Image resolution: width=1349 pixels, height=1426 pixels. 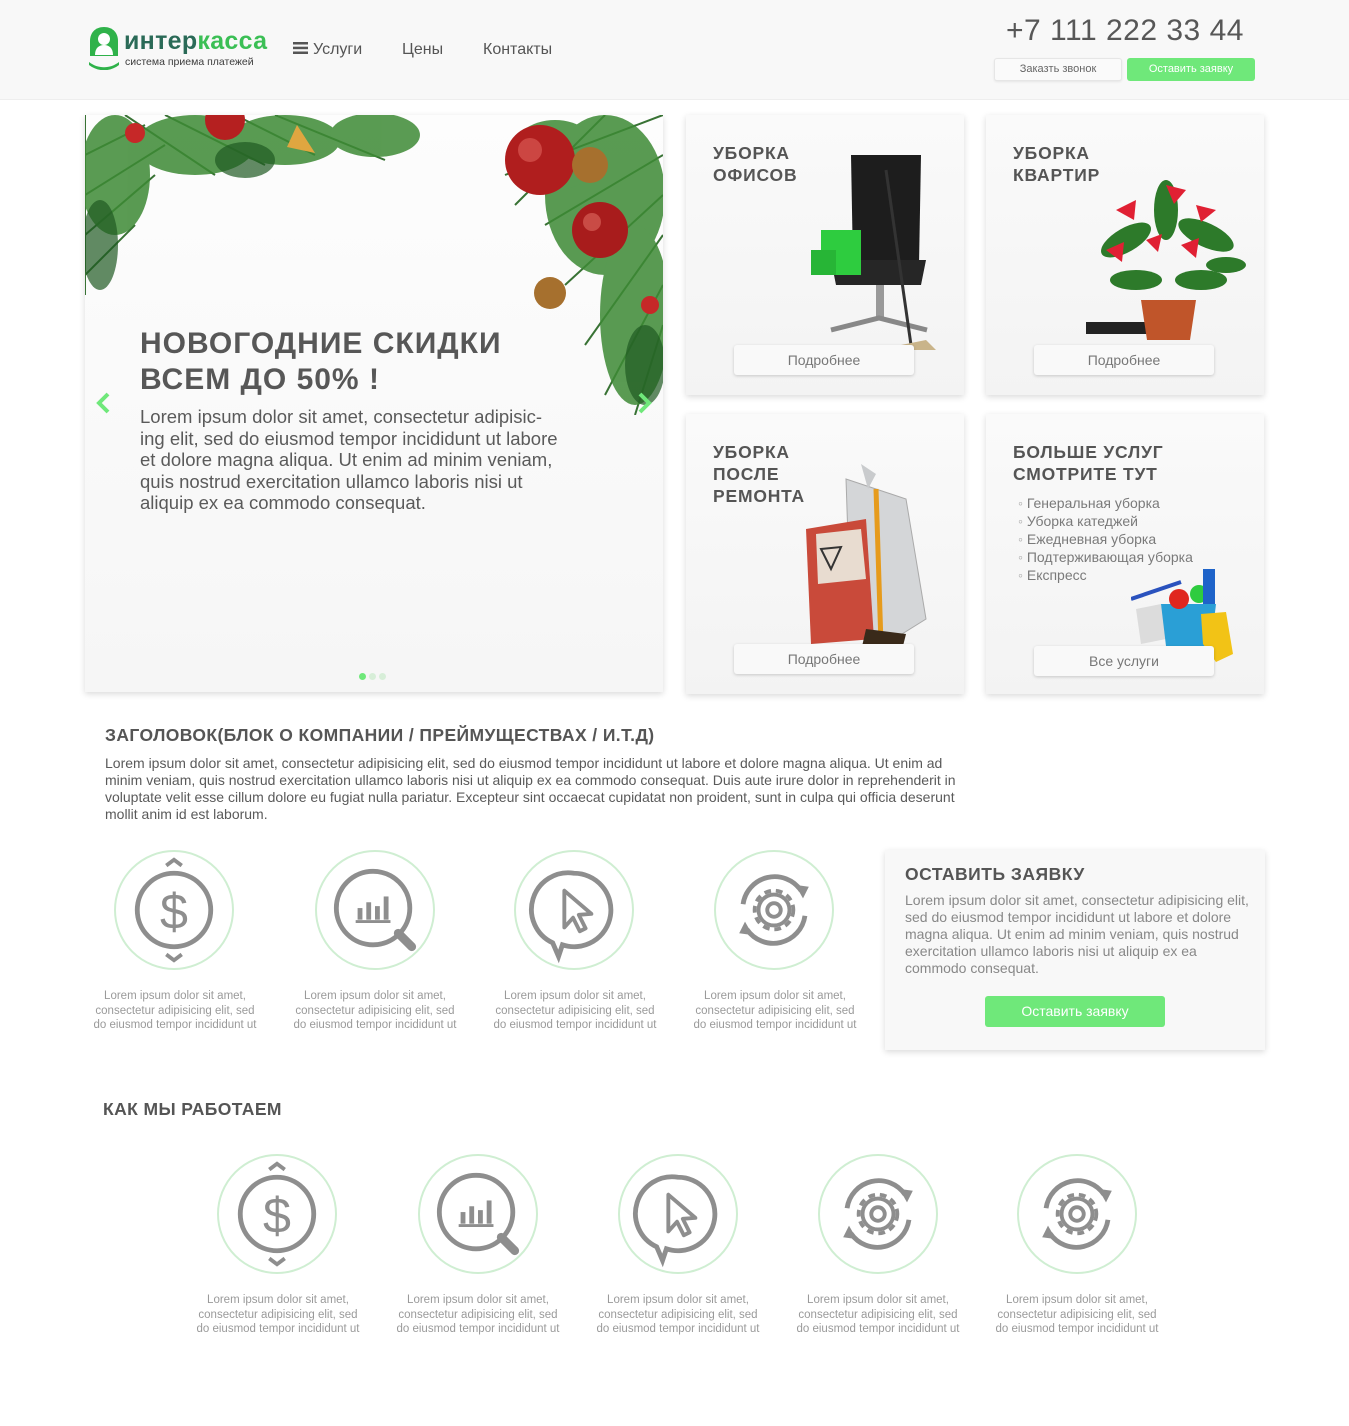 I want to click on flower-pot-image, so click(x=1171, y=265).